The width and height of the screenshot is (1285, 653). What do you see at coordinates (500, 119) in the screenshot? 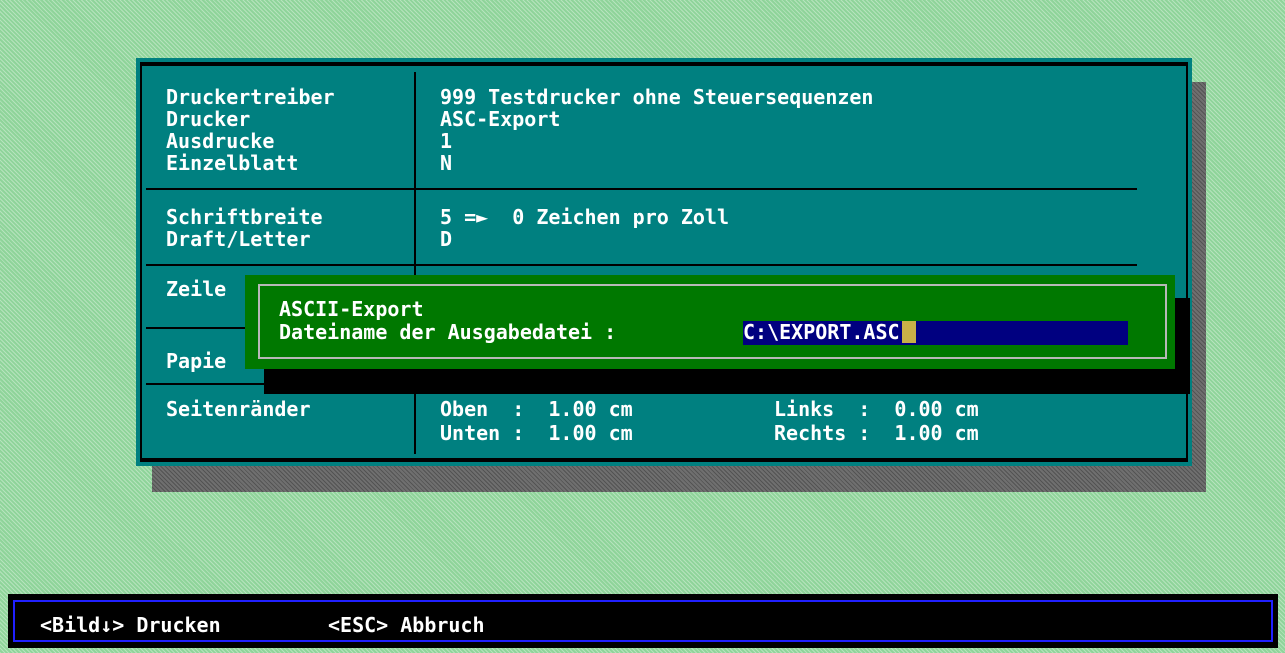
I see `printer-value: ASC-Export` at bounding box center [500, 119].